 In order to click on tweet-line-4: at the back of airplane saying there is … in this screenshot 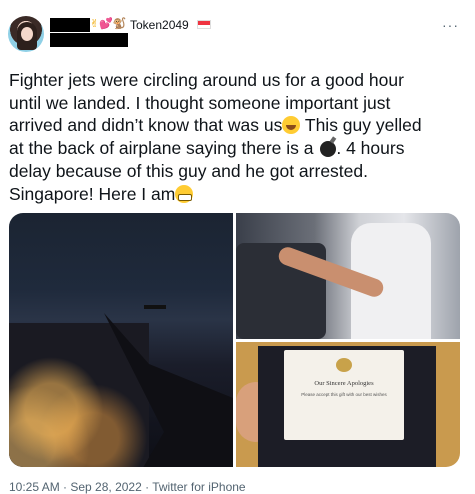, I will do `click(207, 148)`.